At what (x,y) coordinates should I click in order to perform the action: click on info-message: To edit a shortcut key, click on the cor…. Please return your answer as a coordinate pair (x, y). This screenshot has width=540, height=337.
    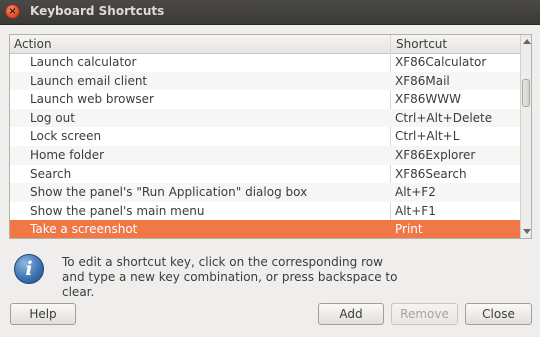
    Looking at the image, I should click on (230, 277).